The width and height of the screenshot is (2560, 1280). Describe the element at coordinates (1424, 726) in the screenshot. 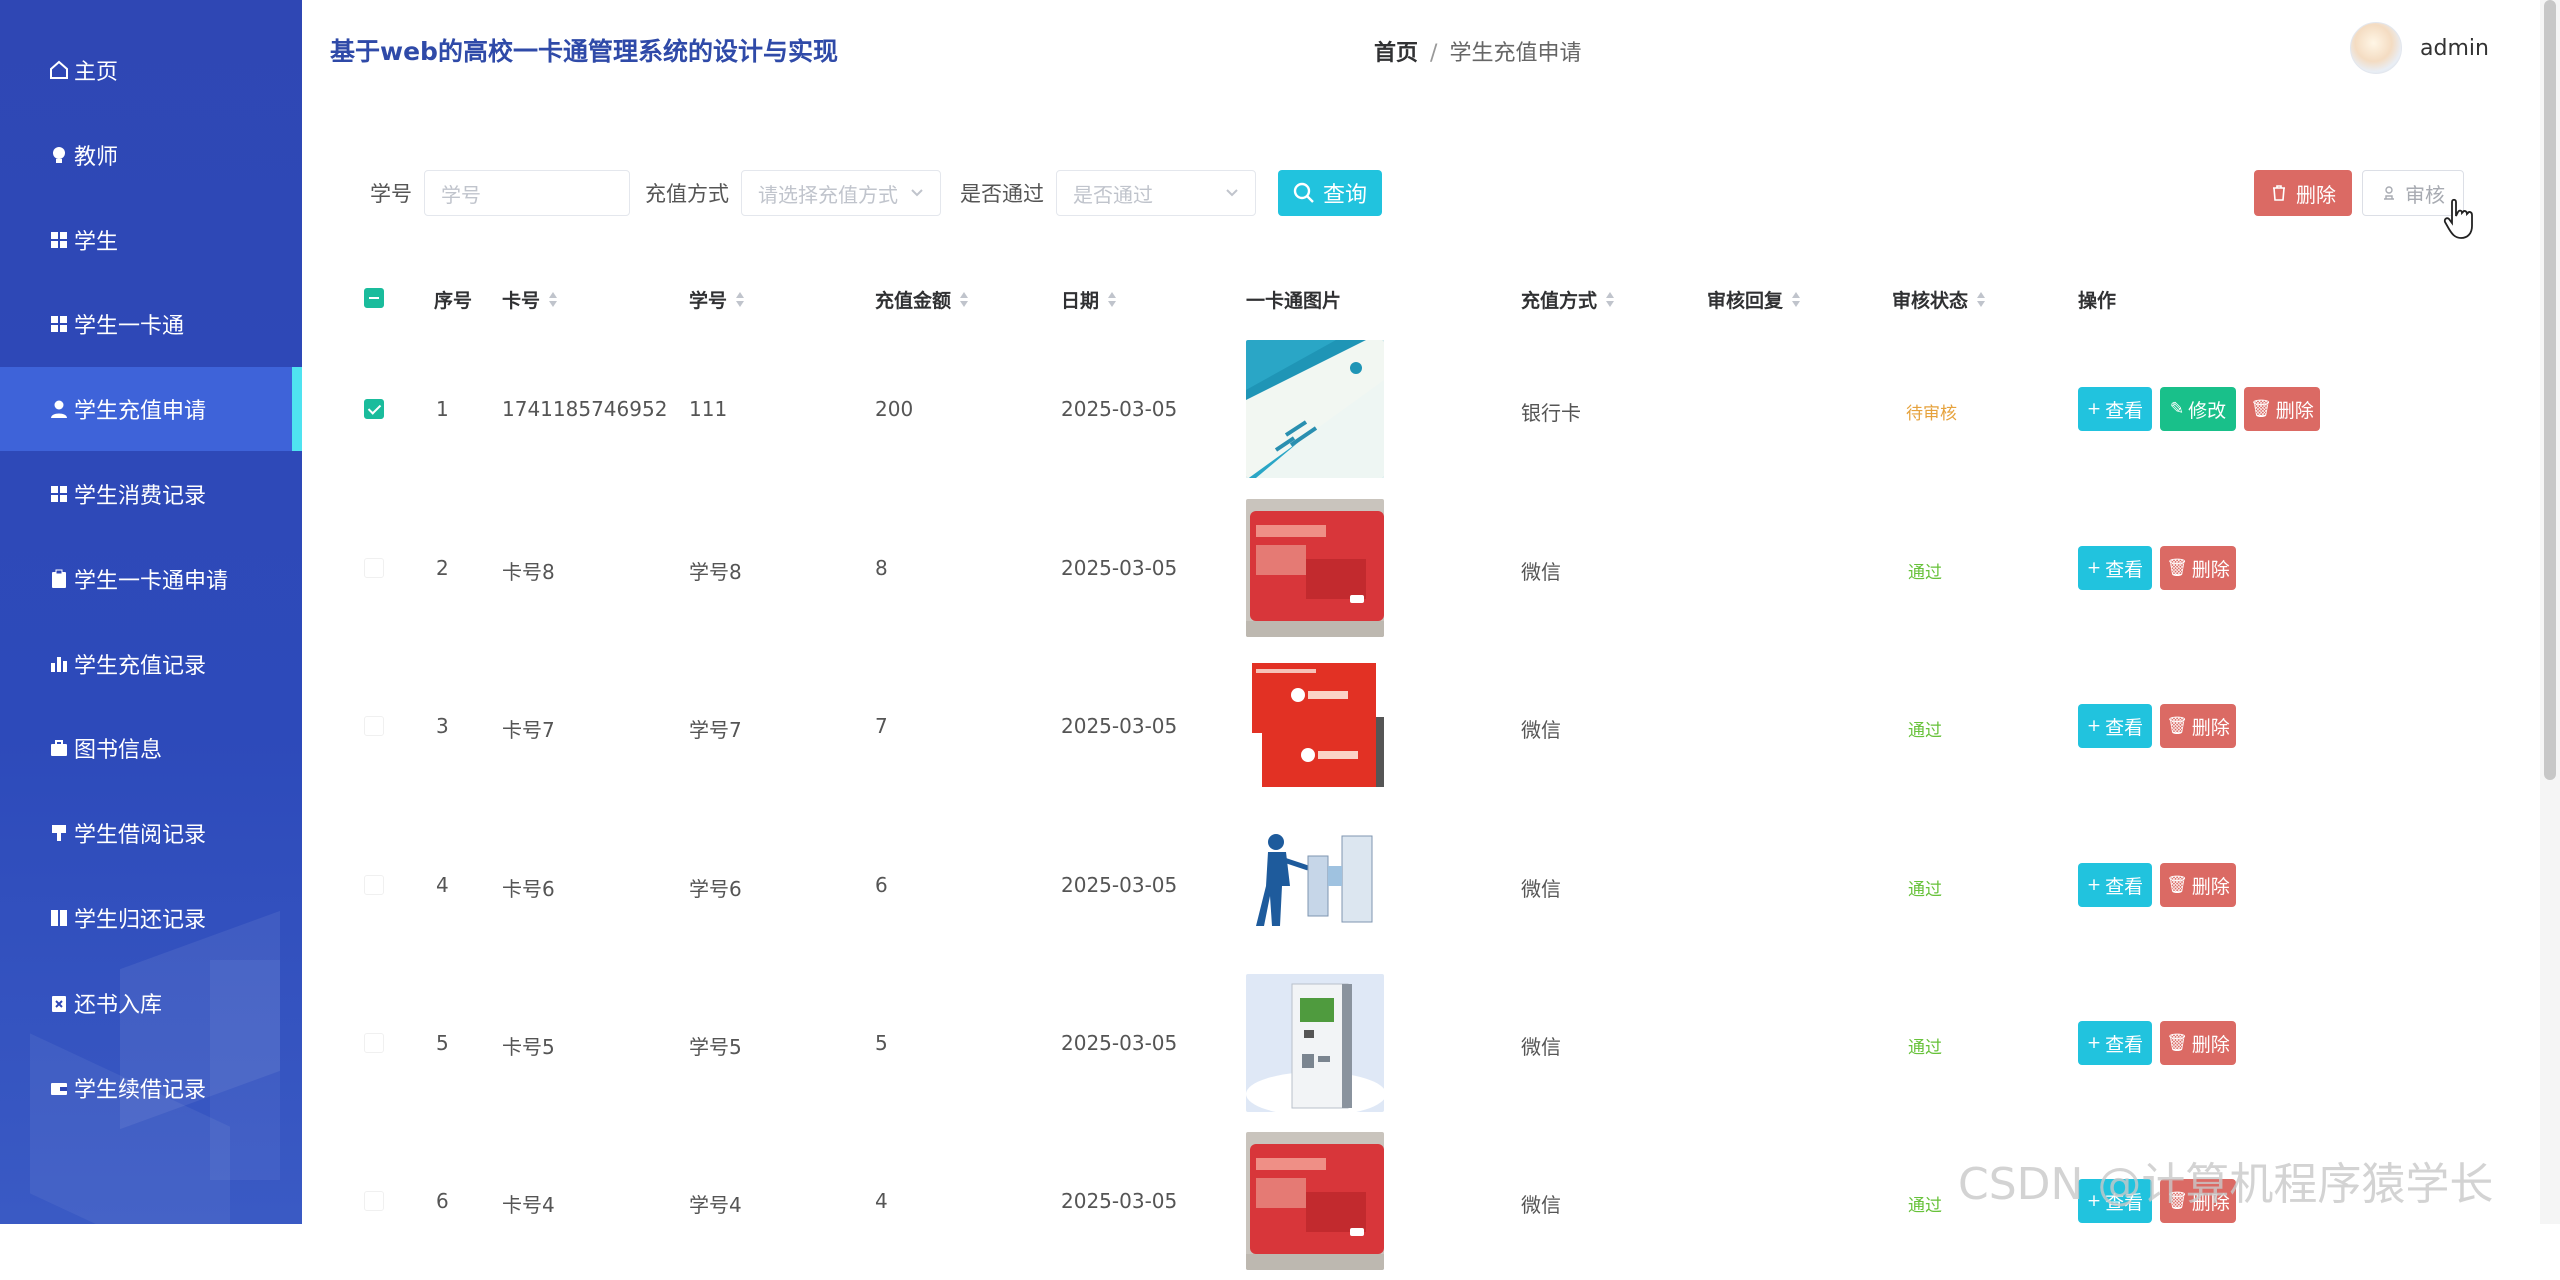

I see `table-row: 3 卡号7 学号7 7 2025-03-05 微信 通过 + 查看 🗑 删除` at that location.